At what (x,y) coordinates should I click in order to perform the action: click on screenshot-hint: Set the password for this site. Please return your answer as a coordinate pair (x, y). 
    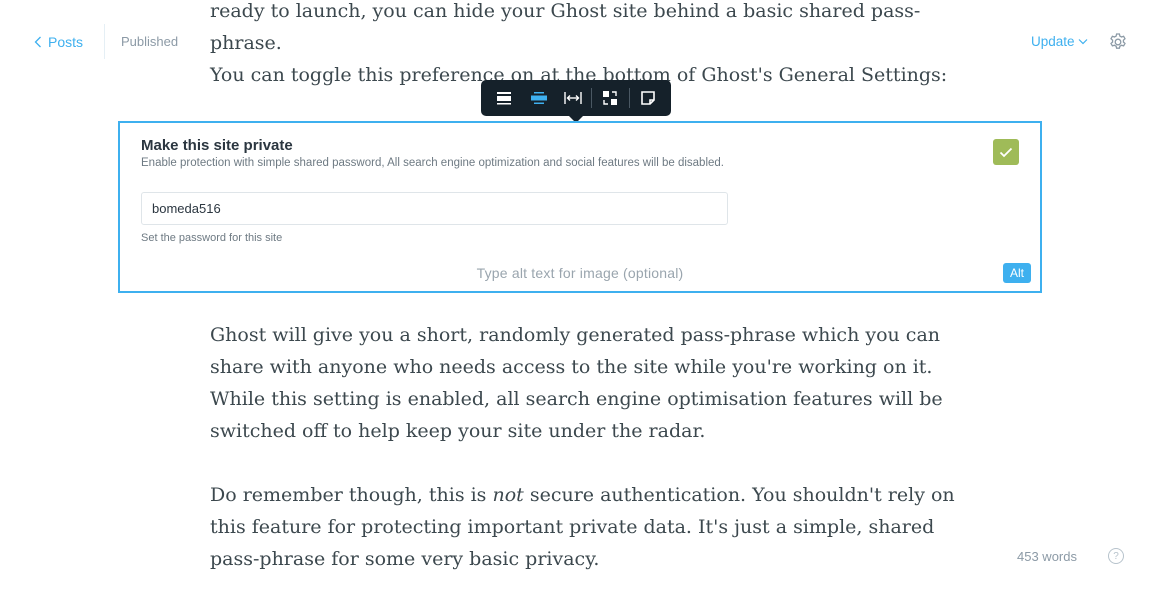
    Looking at the image, I should click on (212, 238).